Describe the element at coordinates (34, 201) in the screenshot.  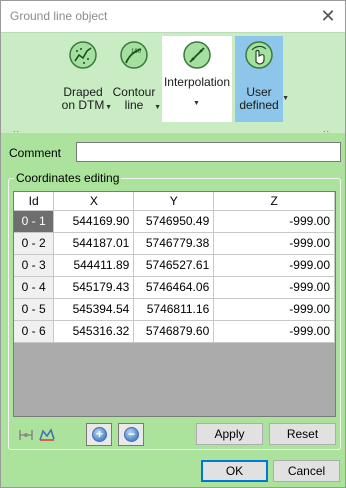
I see `column-header-id: Id` at that location.